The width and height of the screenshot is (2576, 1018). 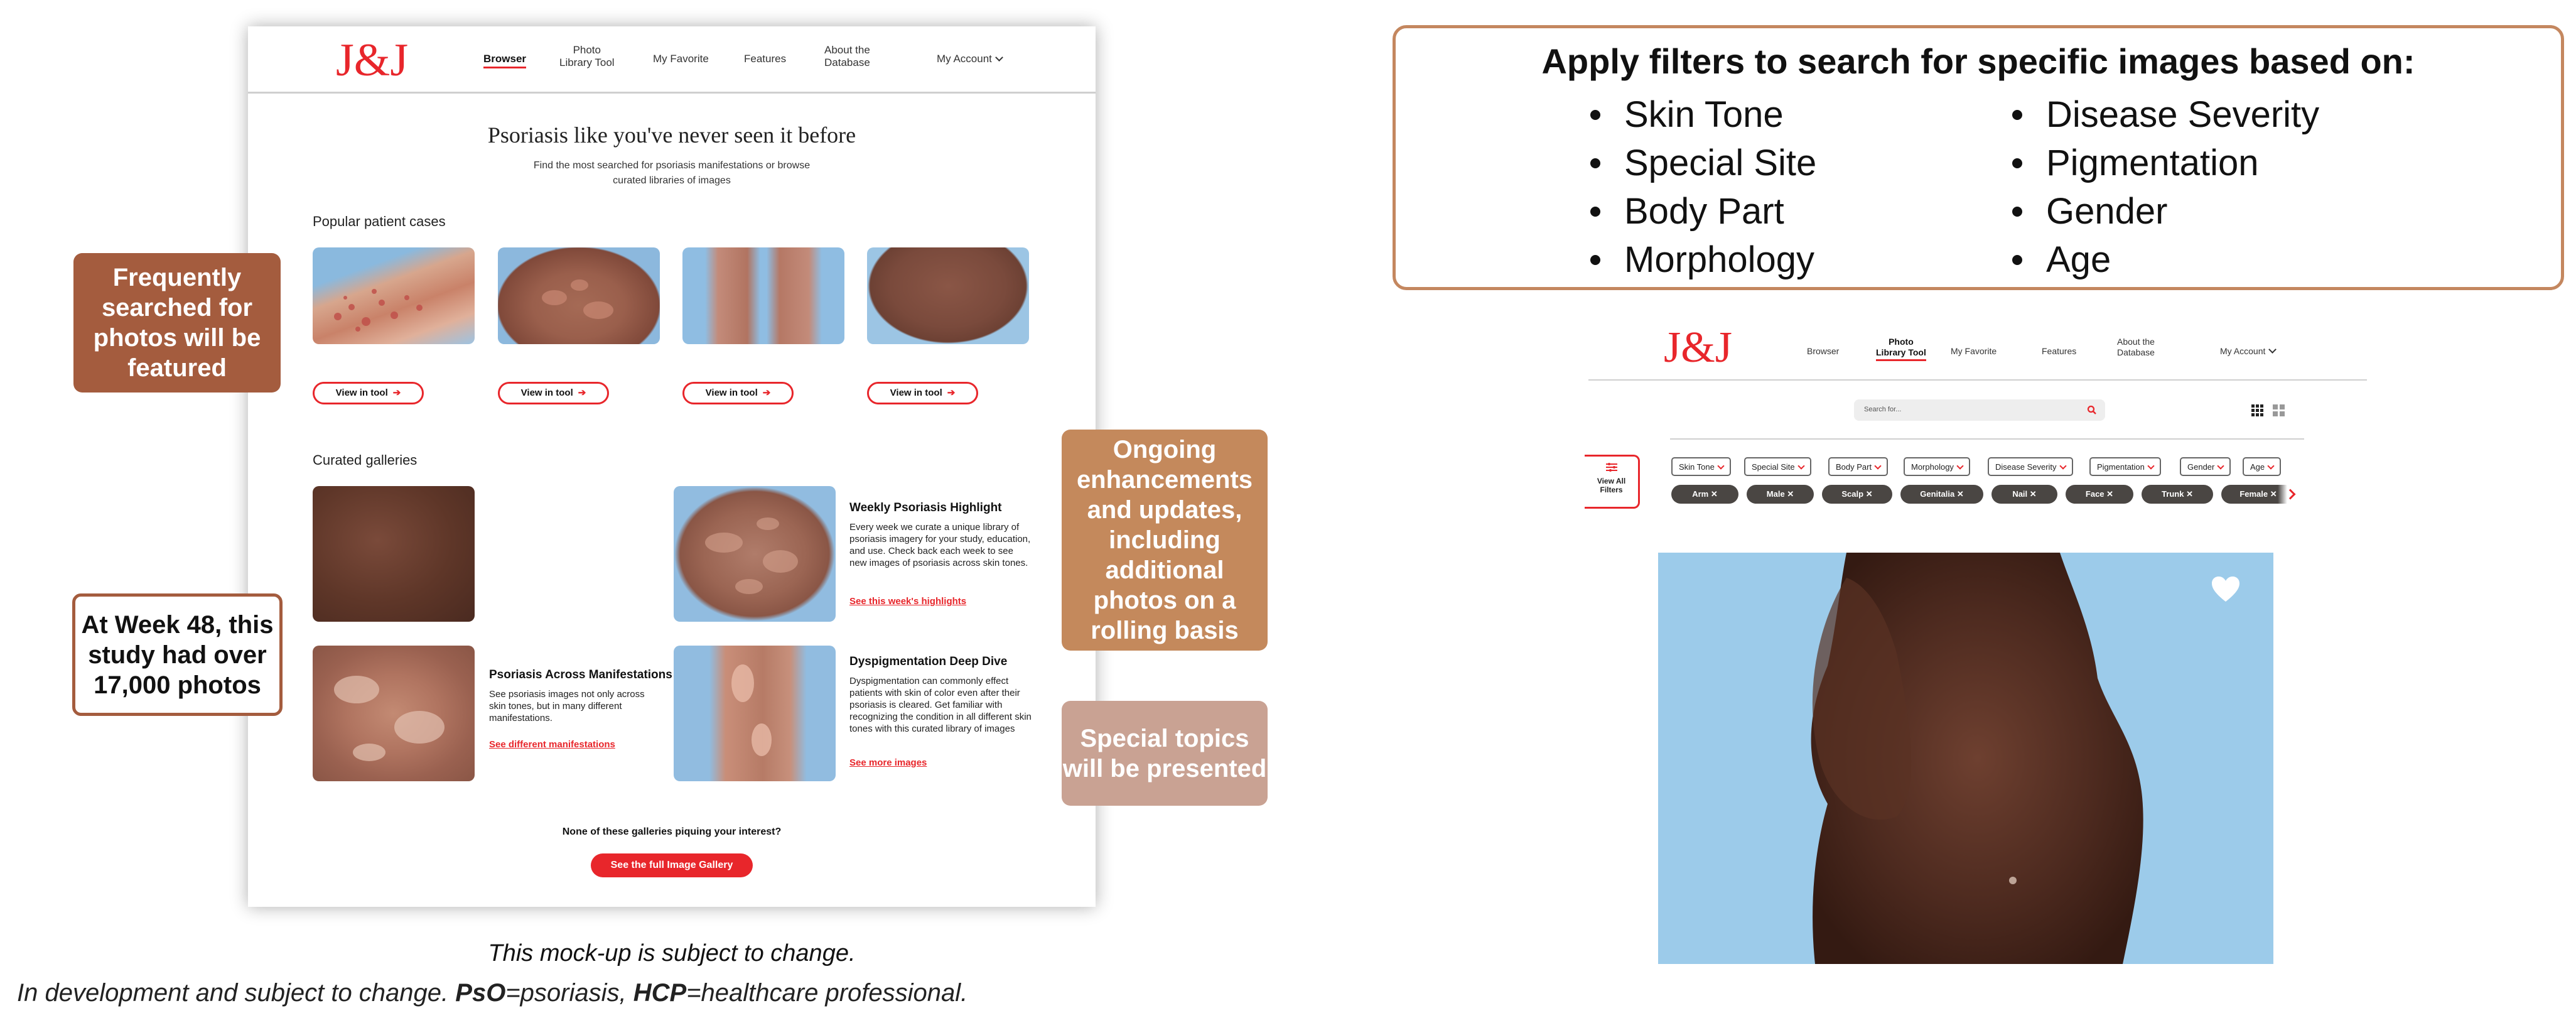 I want to click on psoriasis-arm-image, so click(x=379, y=310).